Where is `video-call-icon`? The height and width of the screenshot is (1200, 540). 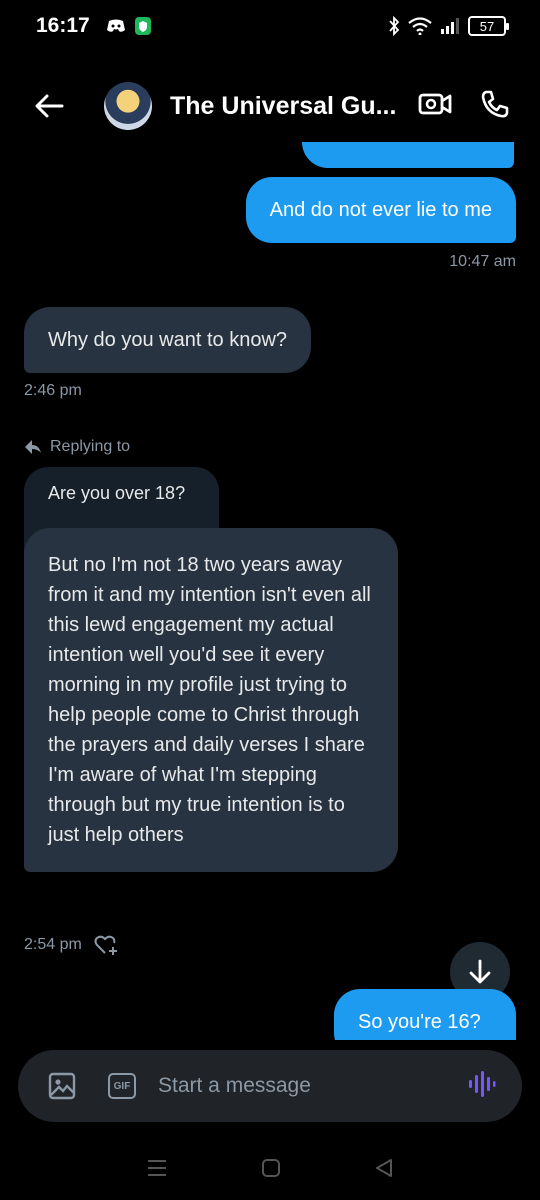 video-call-icon is located at coordinates (435, 103).